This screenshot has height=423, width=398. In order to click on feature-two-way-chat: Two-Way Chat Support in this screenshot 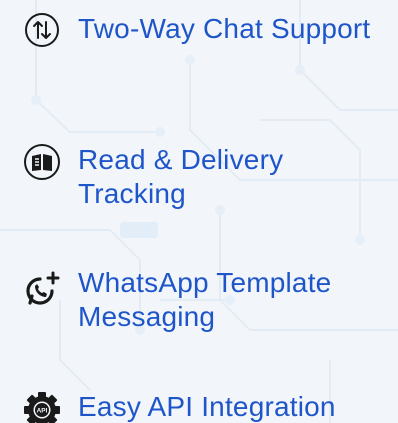, I will do `click(206, 31)`.